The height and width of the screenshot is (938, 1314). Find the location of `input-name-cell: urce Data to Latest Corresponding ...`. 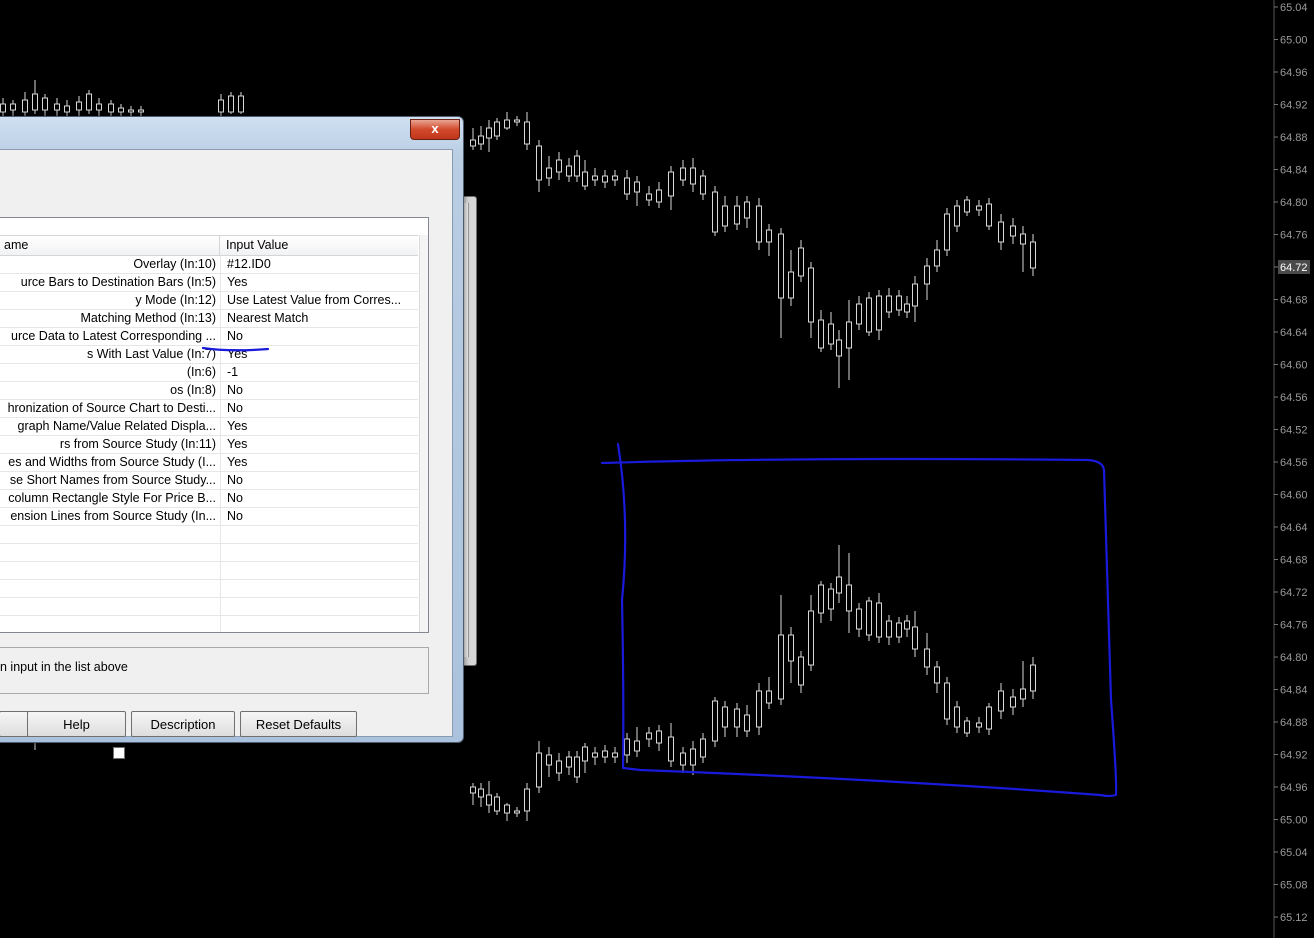

input-name-cell: urce Data to Latest Corresponding ... is located at coordinates (110, 336).